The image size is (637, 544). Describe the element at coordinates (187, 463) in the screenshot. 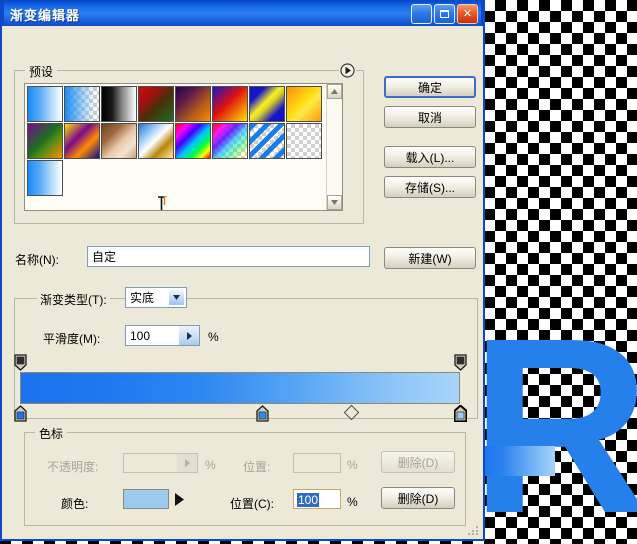

I see `opacity-spinner-icon` at that location.